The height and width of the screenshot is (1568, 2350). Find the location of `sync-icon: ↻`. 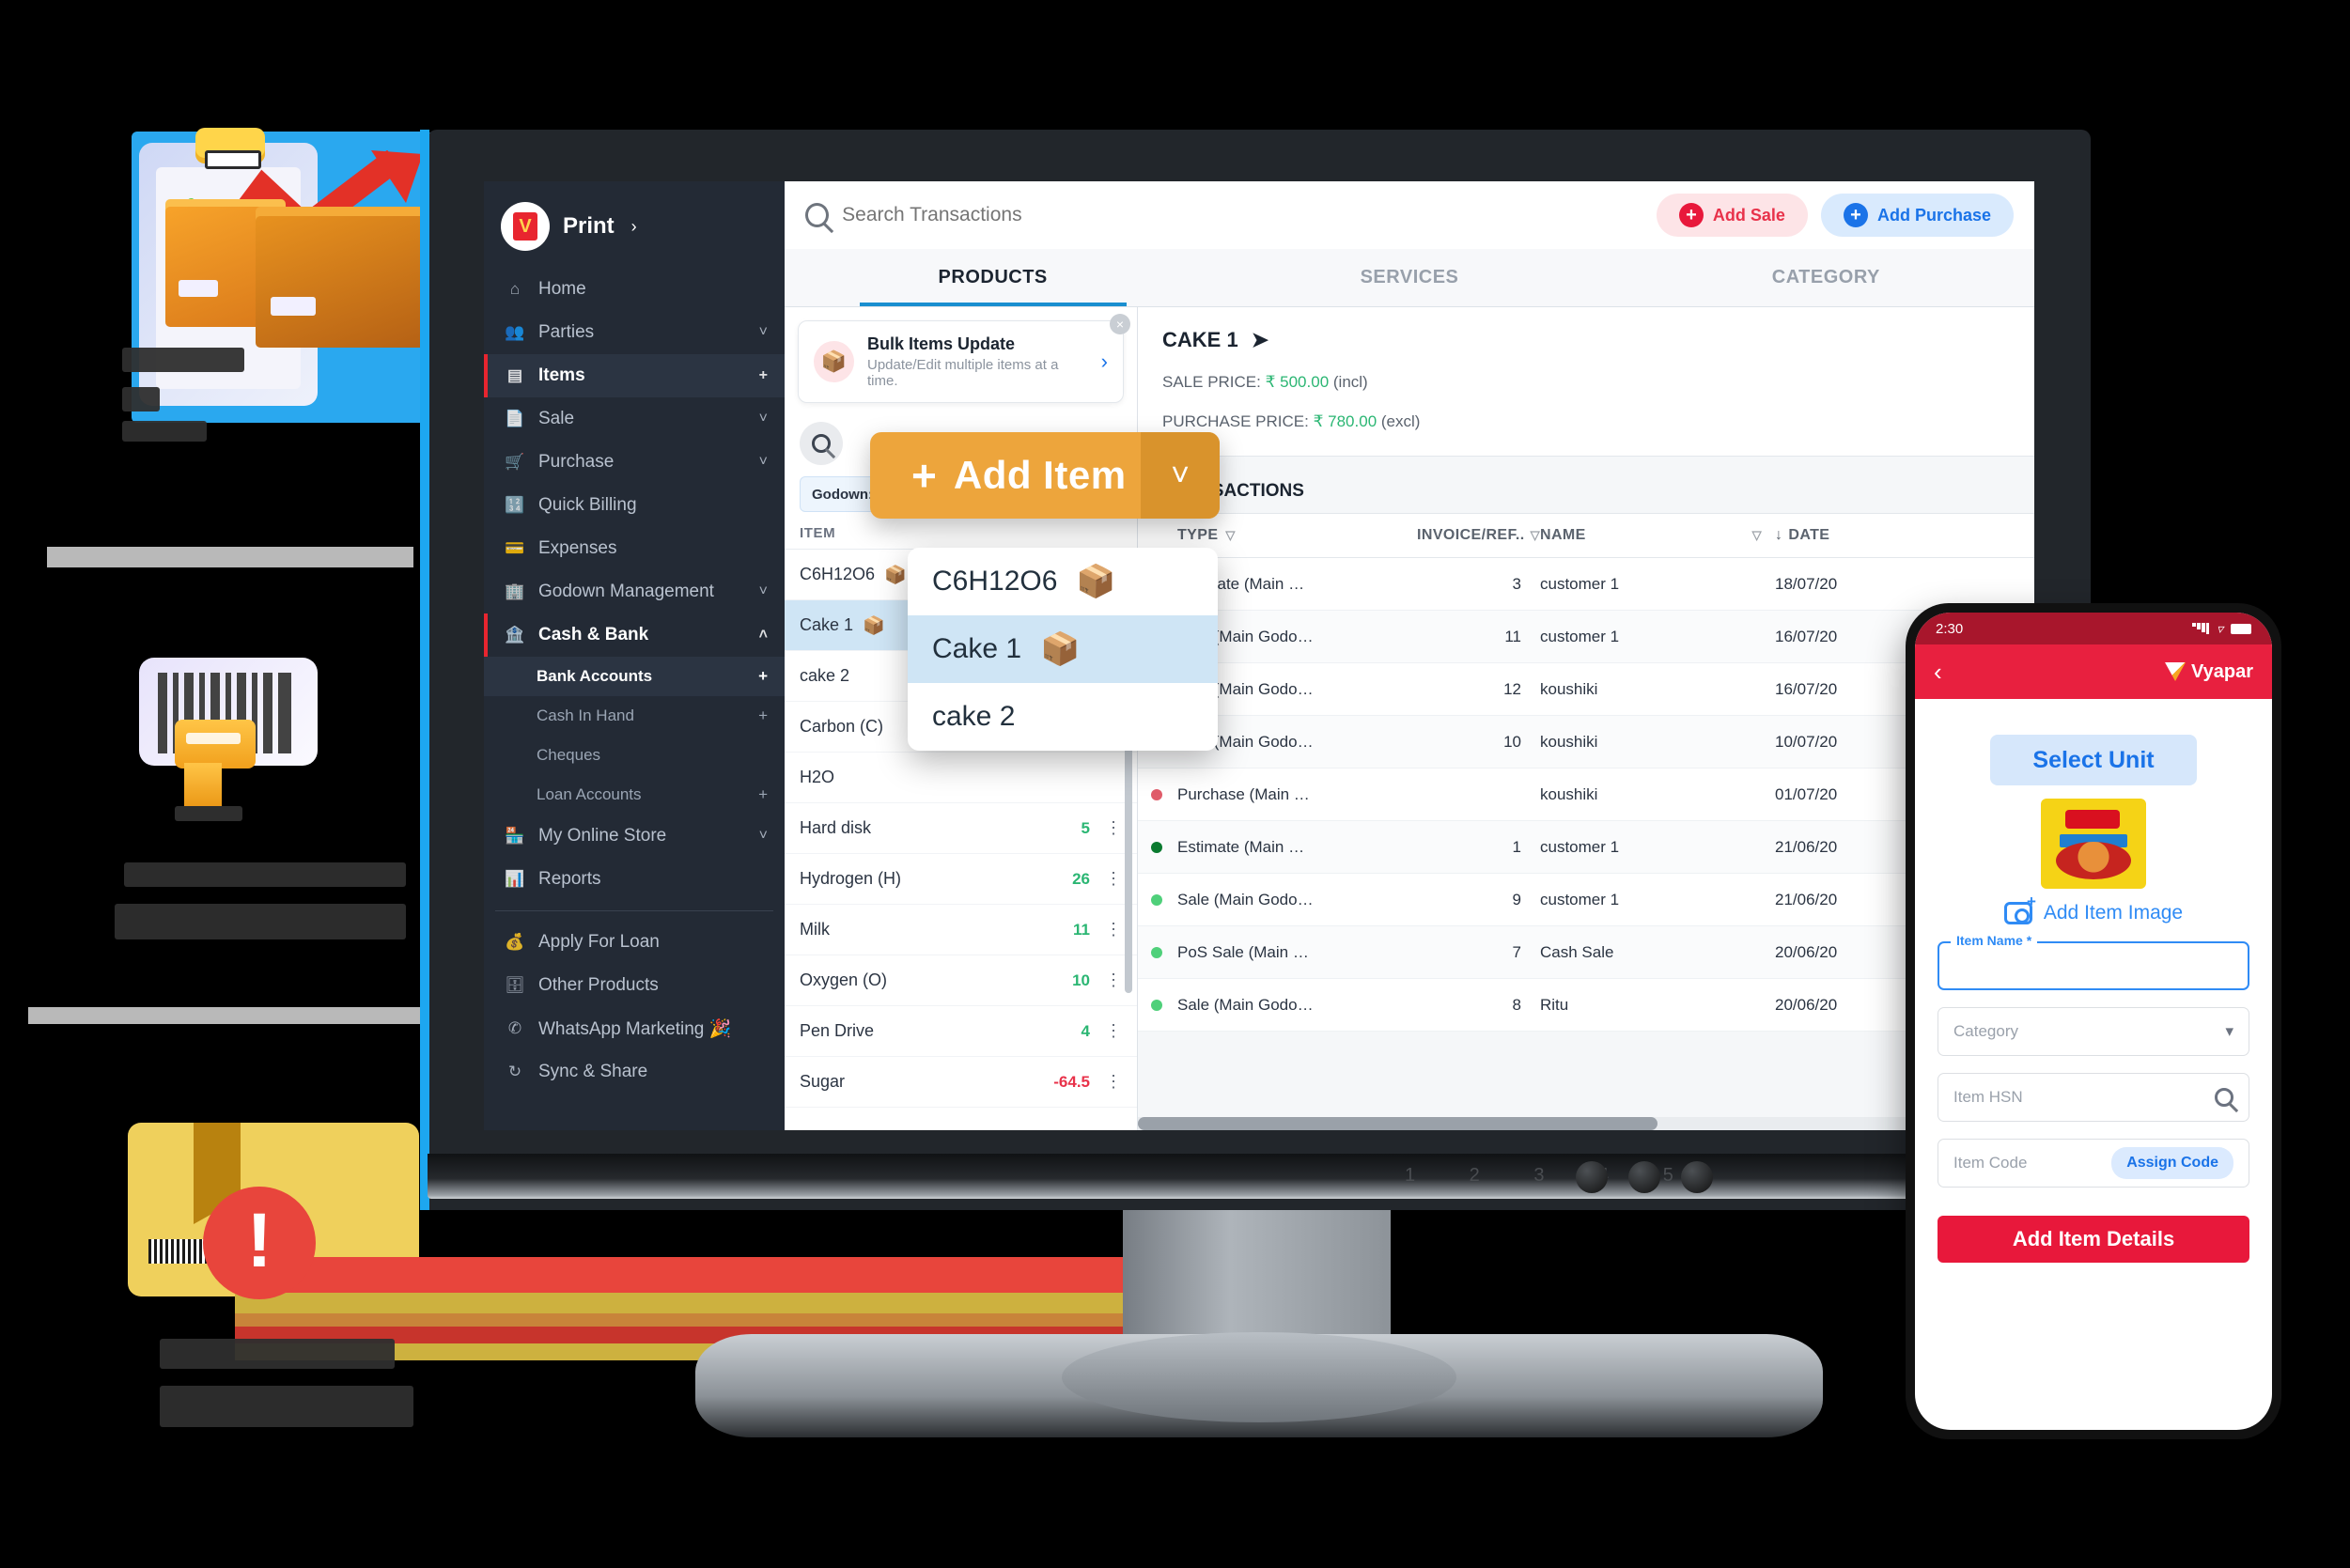

sync-icon: ↻ is located at coordinates (514, 1071).